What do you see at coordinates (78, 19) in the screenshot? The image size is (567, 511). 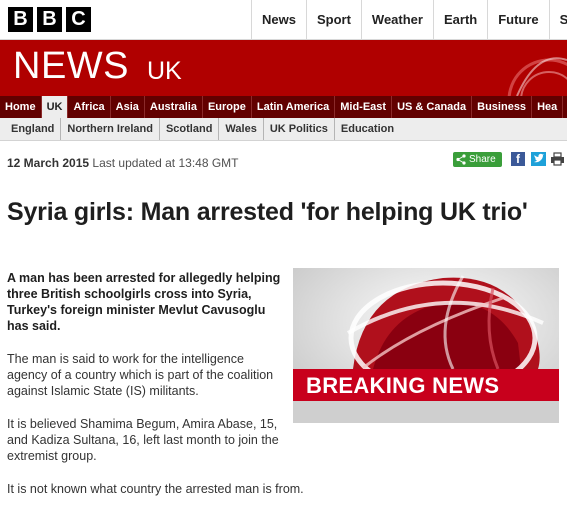 I see `logo-letter-c: C` at bounding box center [78, 19].